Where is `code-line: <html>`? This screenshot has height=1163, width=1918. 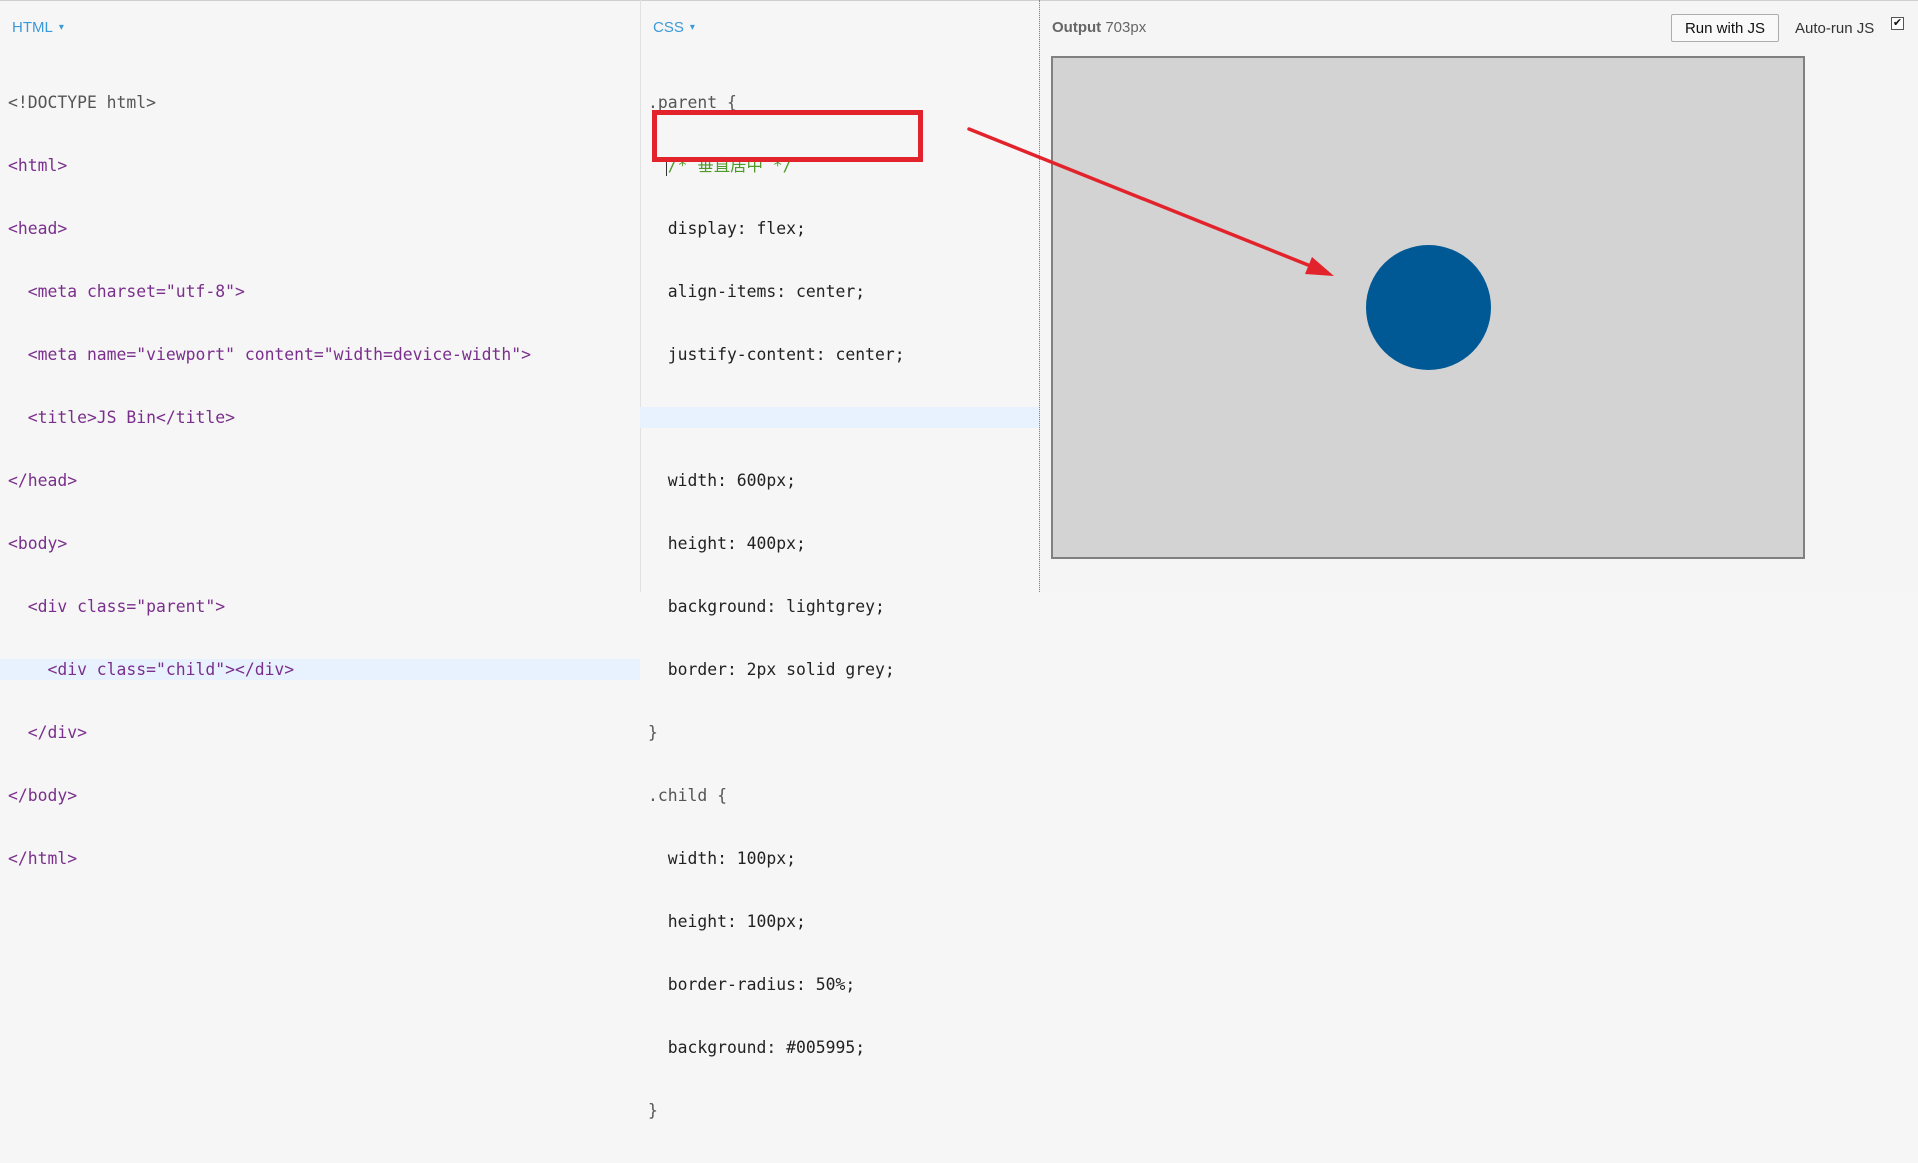 code-line: <html> is located at coordinates (324, 165).